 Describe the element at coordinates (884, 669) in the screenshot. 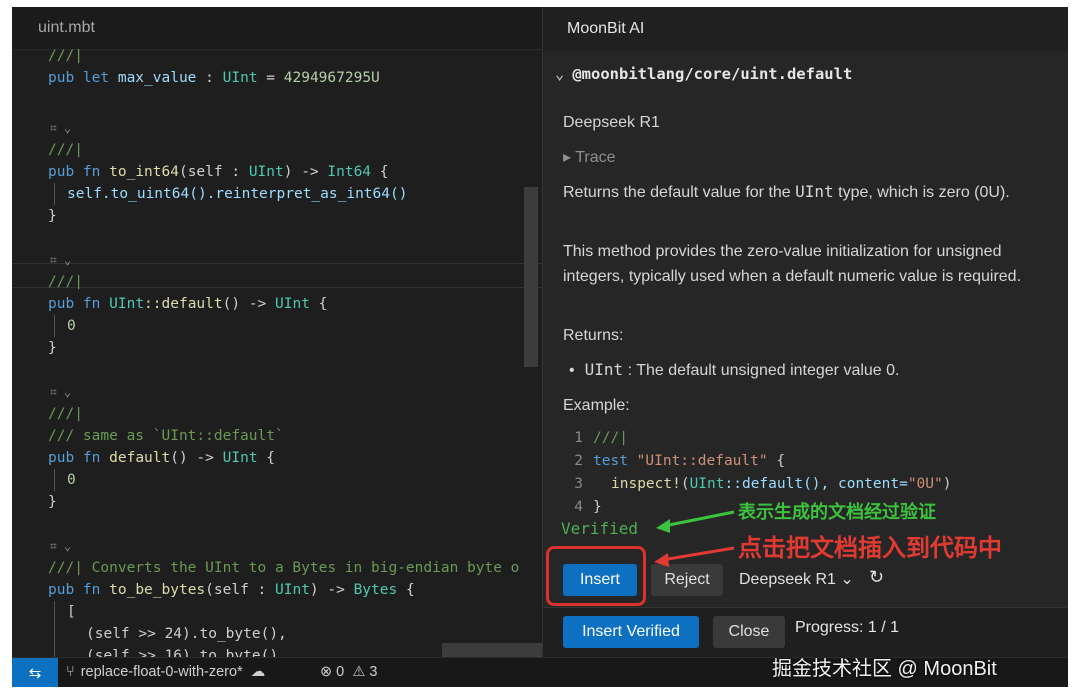

I see `watermark: 掘金技术社区 @ MoonBit` at that location.